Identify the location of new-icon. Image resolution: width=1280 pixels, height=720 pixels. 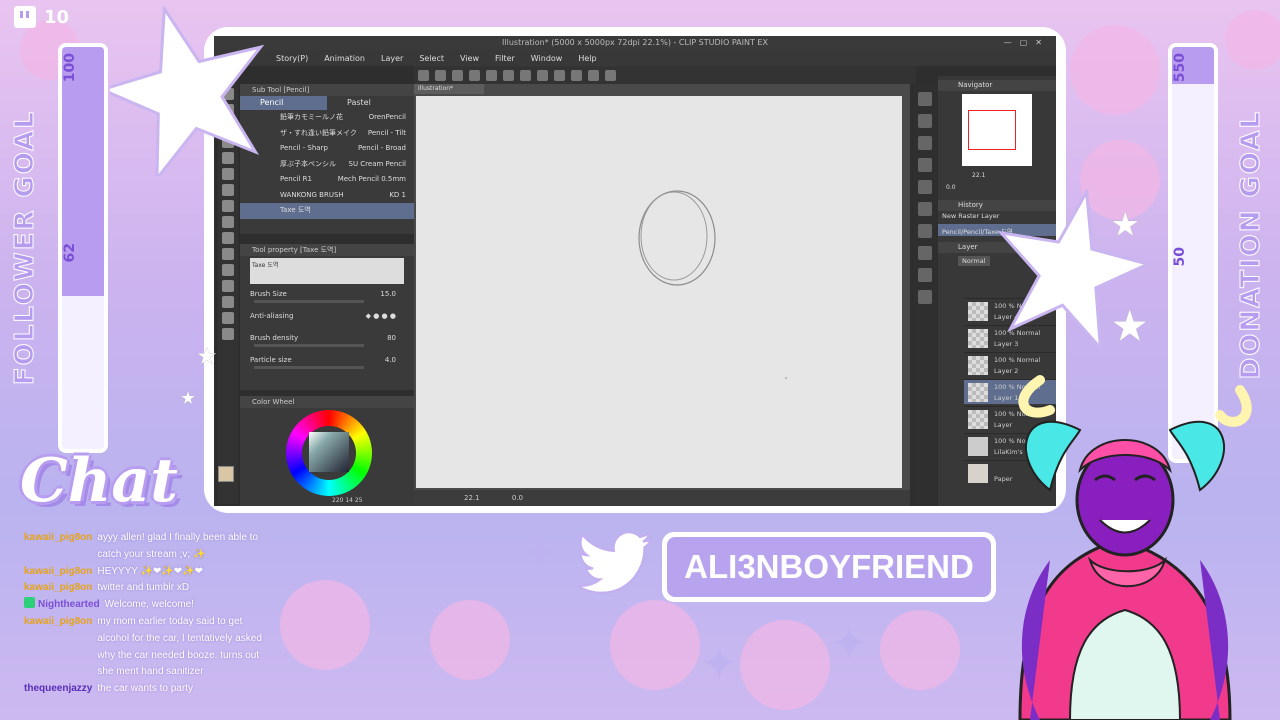
(423, 75).